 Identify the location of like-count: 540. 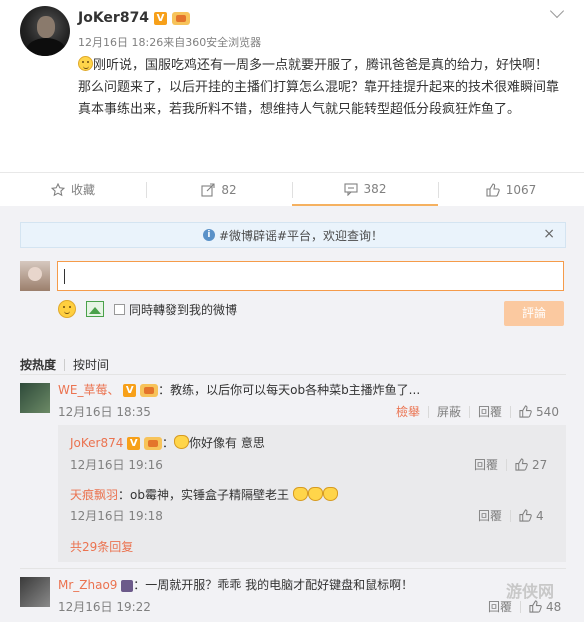
(547, 411).